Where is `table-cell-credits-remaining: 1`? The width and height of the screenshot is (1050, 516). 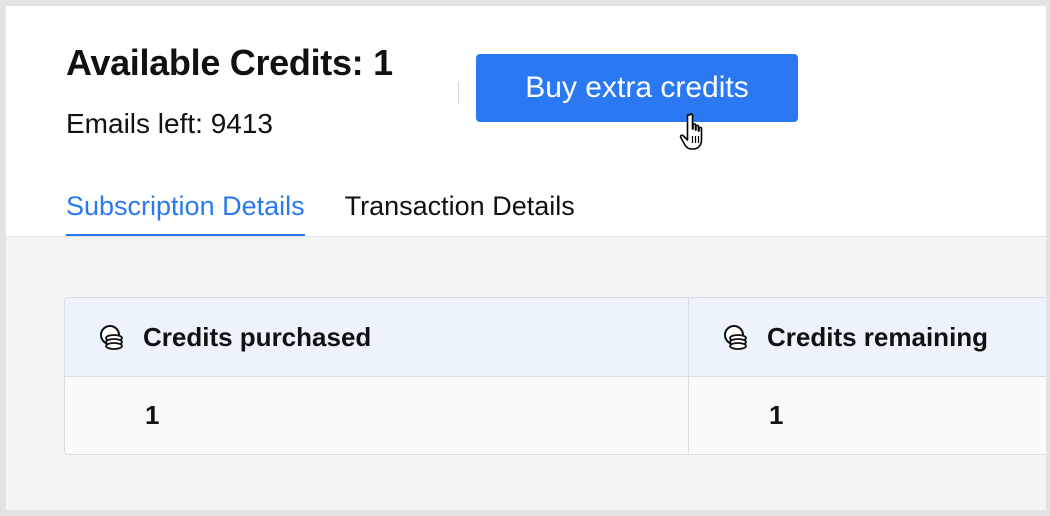
table-cell-credits-remaining: 1 is located at coordinates (867, 415).